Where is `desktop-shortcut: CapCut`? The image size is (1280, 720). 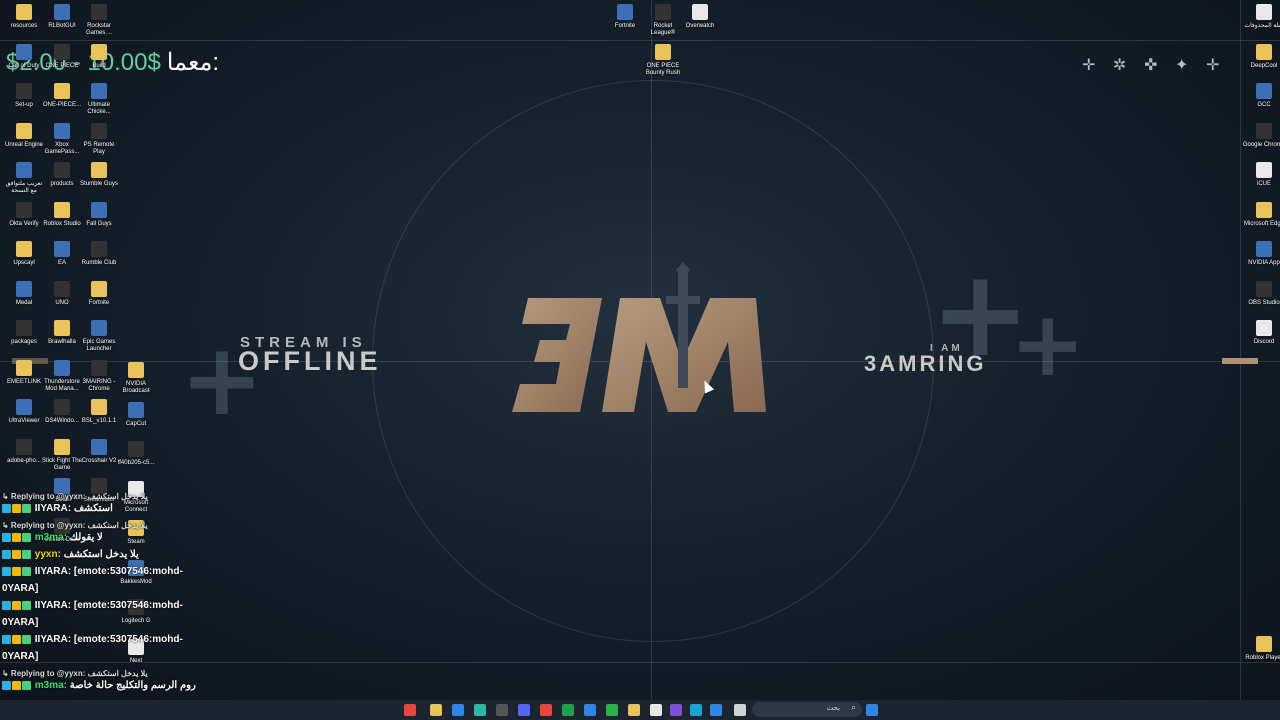
desktop-shortcut: CapCut is located at coordinates (136, 414).